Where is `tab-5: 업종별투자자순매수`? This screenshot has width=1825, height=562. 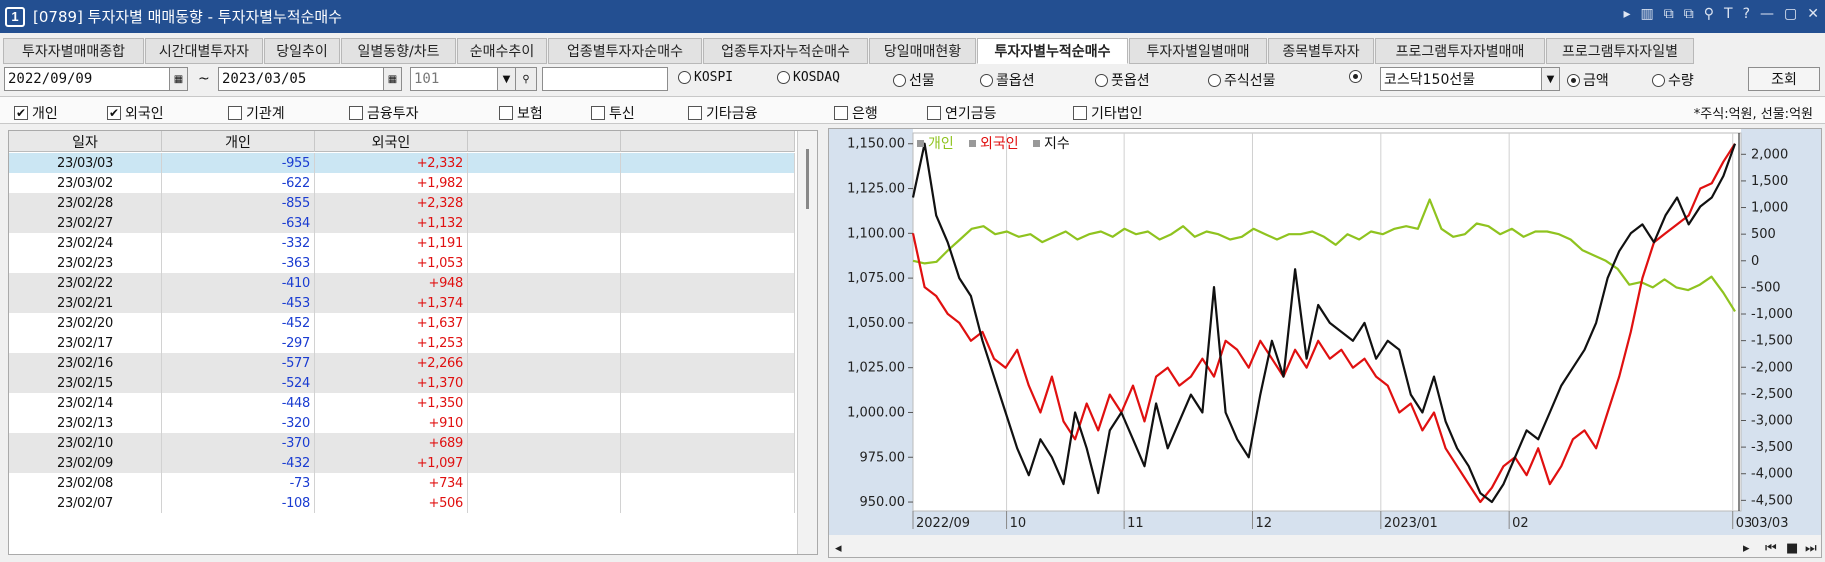
tab-5: 업종별투자자순매수 is located at coordinates (625, 51).